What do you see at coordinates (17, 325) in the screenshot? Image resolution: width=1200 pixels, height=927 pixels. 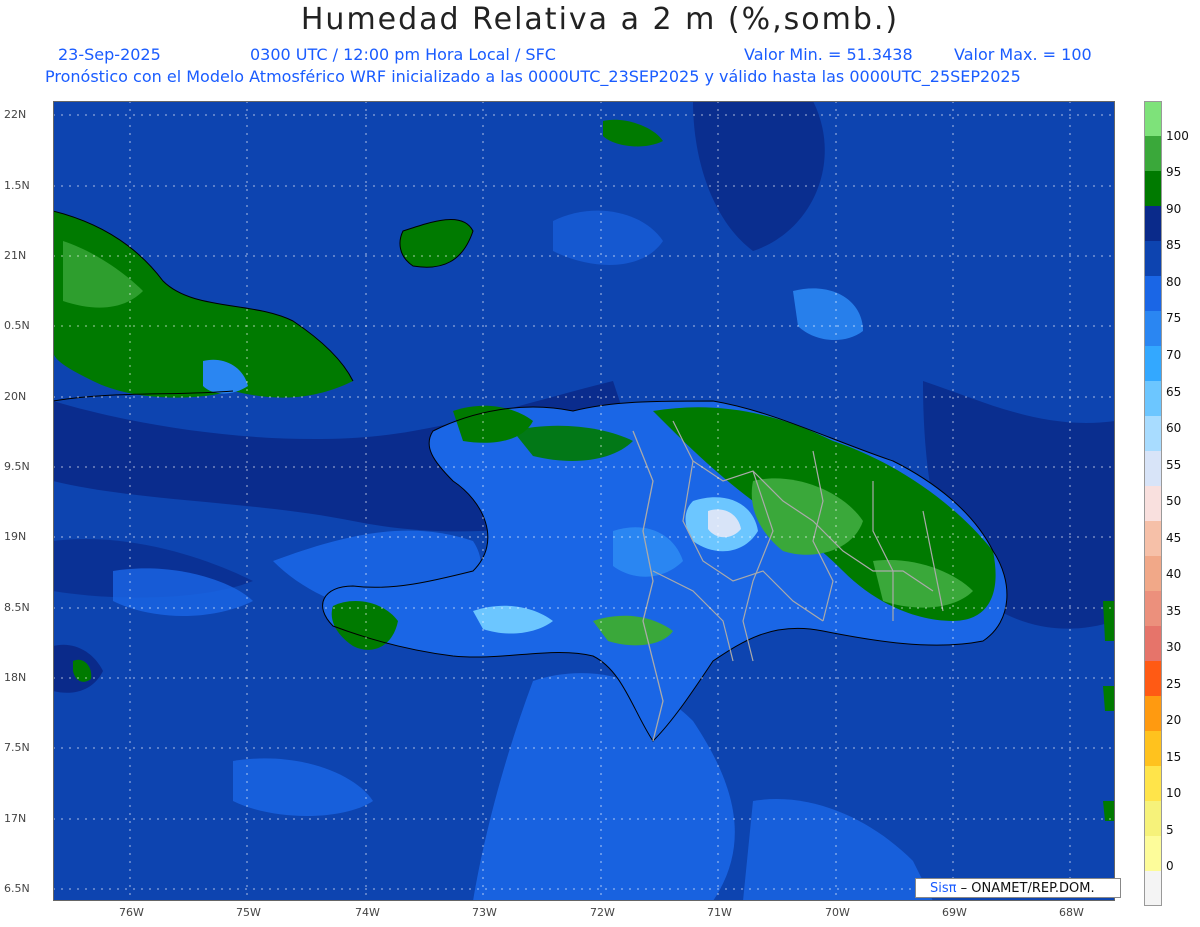 I see `lat-label-20-5n: 0.5N` at bounding box center [17, 325].